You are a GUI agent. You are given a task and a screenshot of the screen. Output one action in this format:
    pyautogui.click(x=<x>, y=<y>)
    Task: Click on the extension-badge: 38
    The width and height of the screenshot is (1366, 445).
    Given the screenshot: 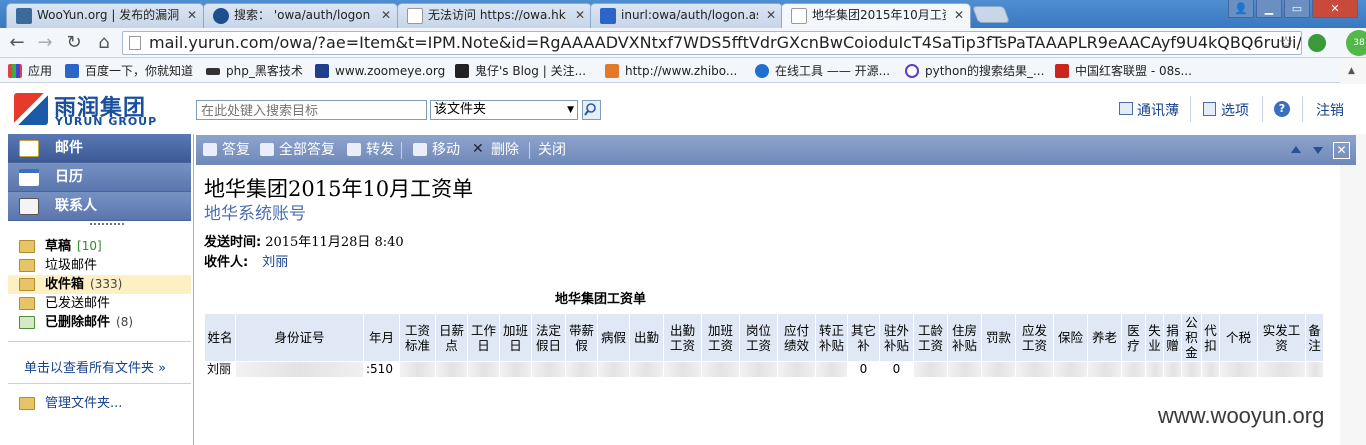 What is the action you would take?
    pyautogui.click(x=1356, y=43)
    